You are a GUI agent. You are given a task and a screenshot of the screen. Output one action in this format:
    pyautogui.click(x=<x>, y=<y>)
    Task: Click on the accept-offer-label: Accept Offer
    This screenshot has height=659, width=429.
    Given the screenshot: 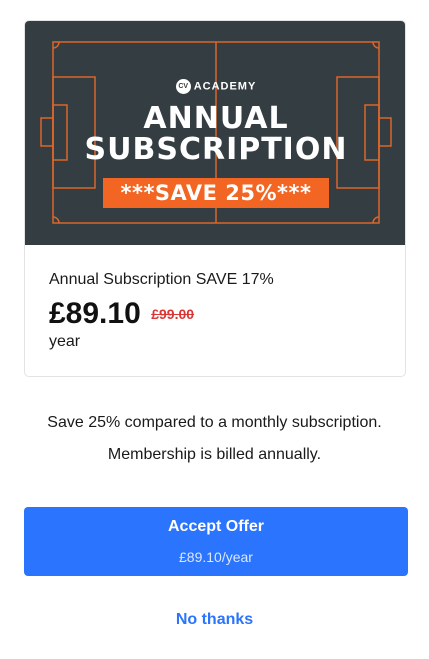 What is the action you would take?
    pyautogui.click(x=216, y=526)
    